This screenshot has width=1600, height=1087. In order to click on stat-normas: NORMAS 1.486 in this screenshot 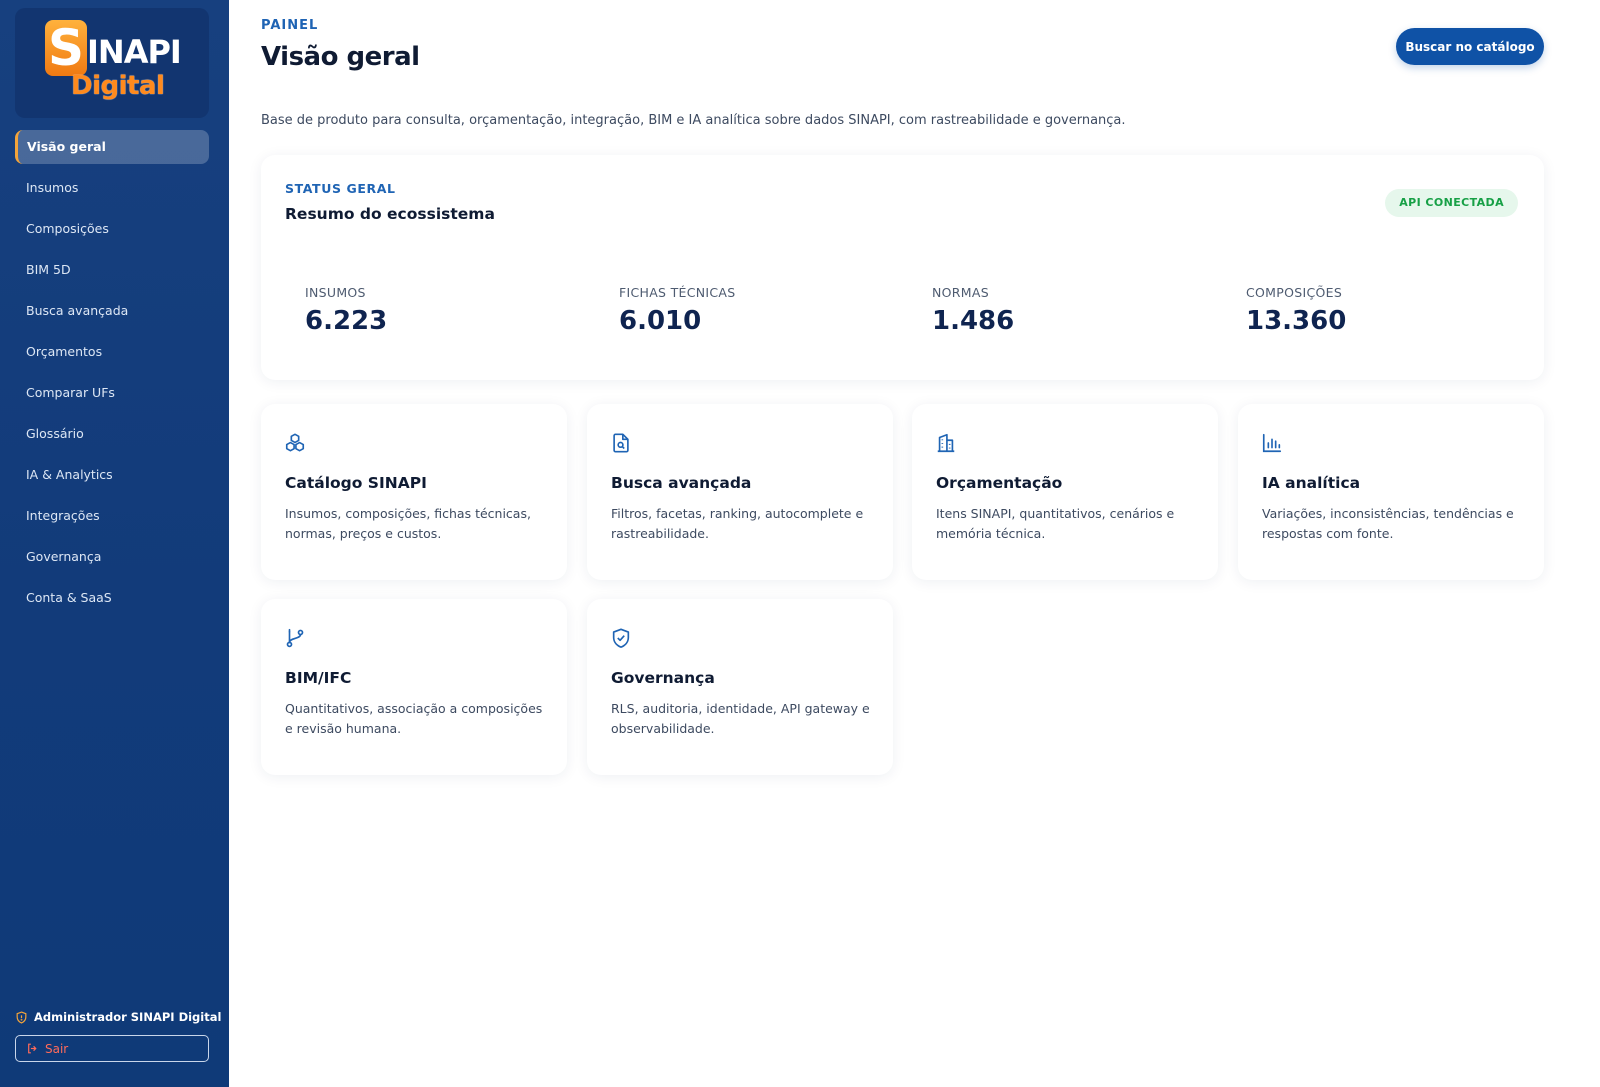, I will do `click(973, 310)`.